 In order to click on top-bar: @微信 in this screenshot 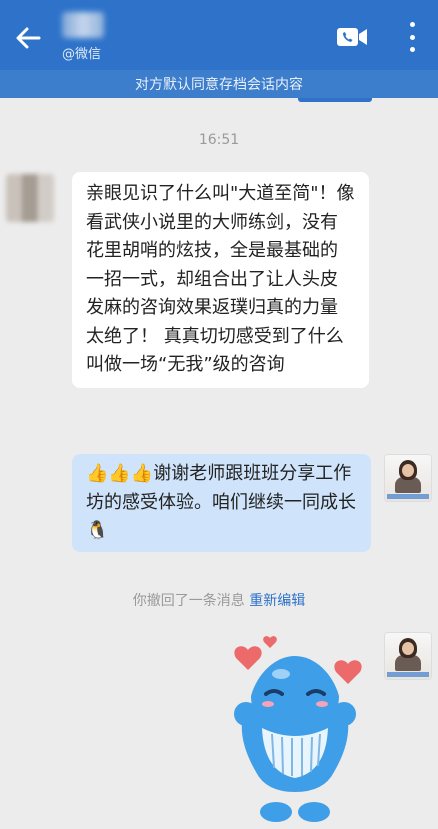, I will do `click(219, 35)`.